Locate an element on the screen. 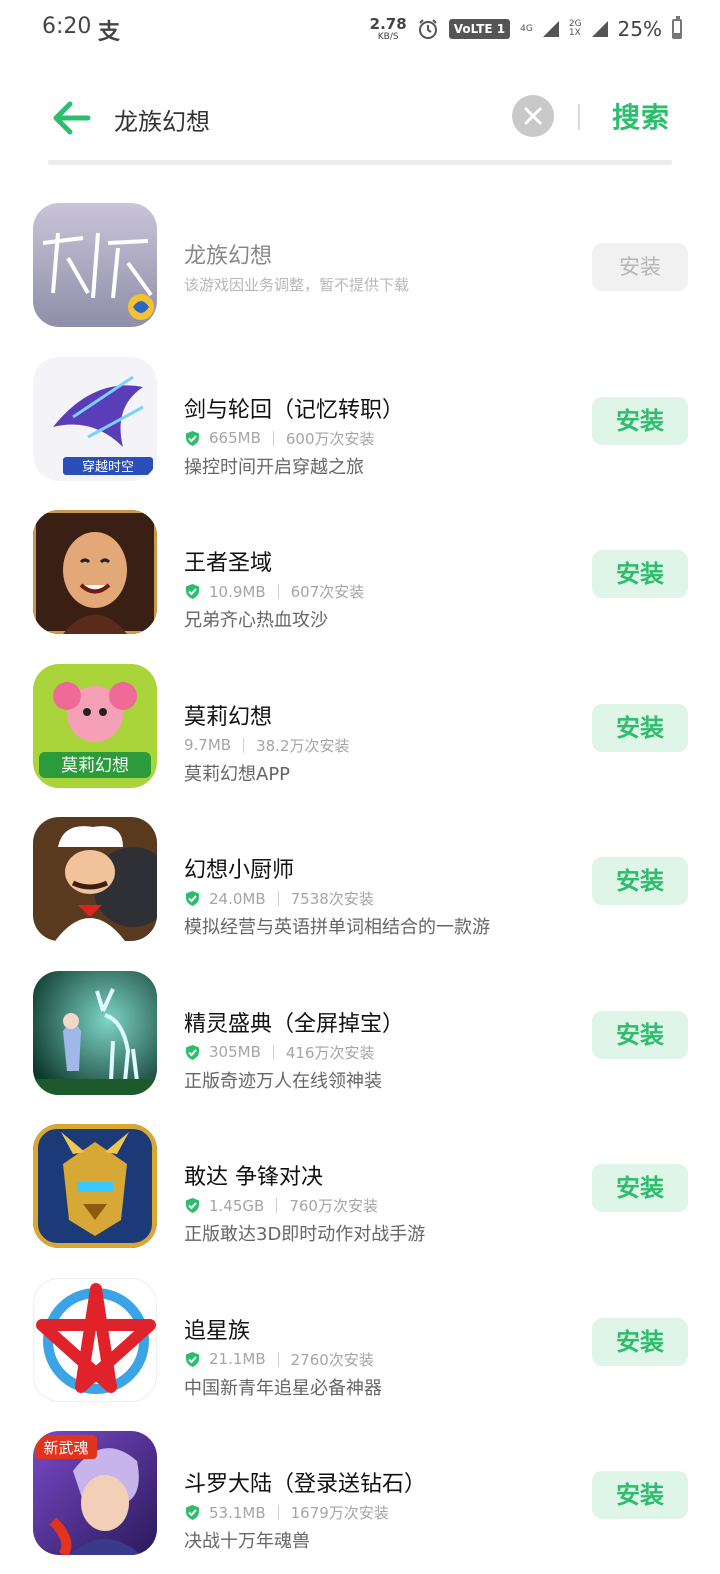 The width and height of the screenshot is (720, 1574). app-size: 24.0MB is located at coordinates (237, 898).